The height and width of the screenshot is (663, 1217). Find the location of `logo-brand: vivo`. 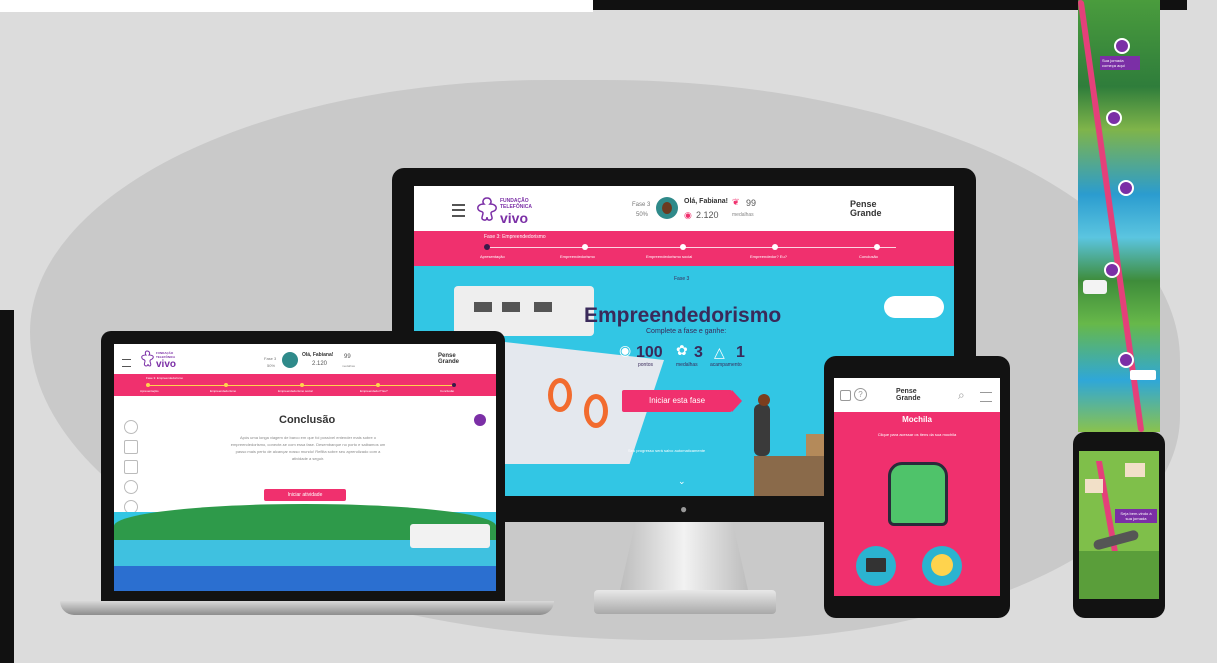

logo-brand: vivo is located at coordinates (166, 364).